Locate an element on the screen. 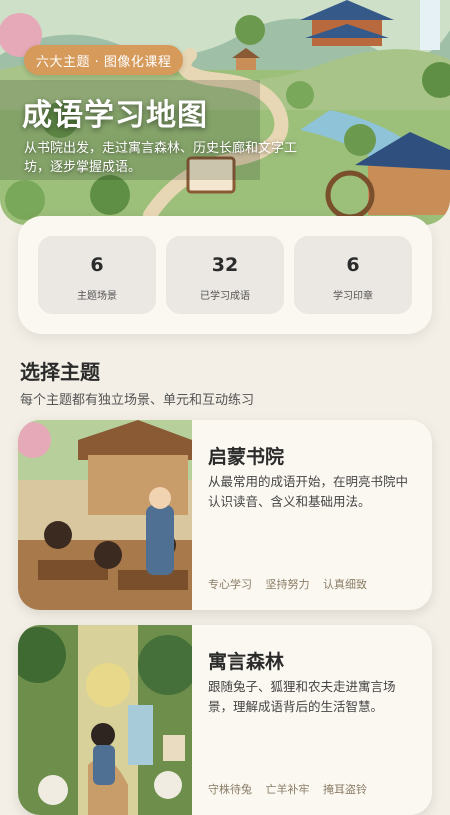  topic-tag: 专心学习 is located at coordinates (230, 584).